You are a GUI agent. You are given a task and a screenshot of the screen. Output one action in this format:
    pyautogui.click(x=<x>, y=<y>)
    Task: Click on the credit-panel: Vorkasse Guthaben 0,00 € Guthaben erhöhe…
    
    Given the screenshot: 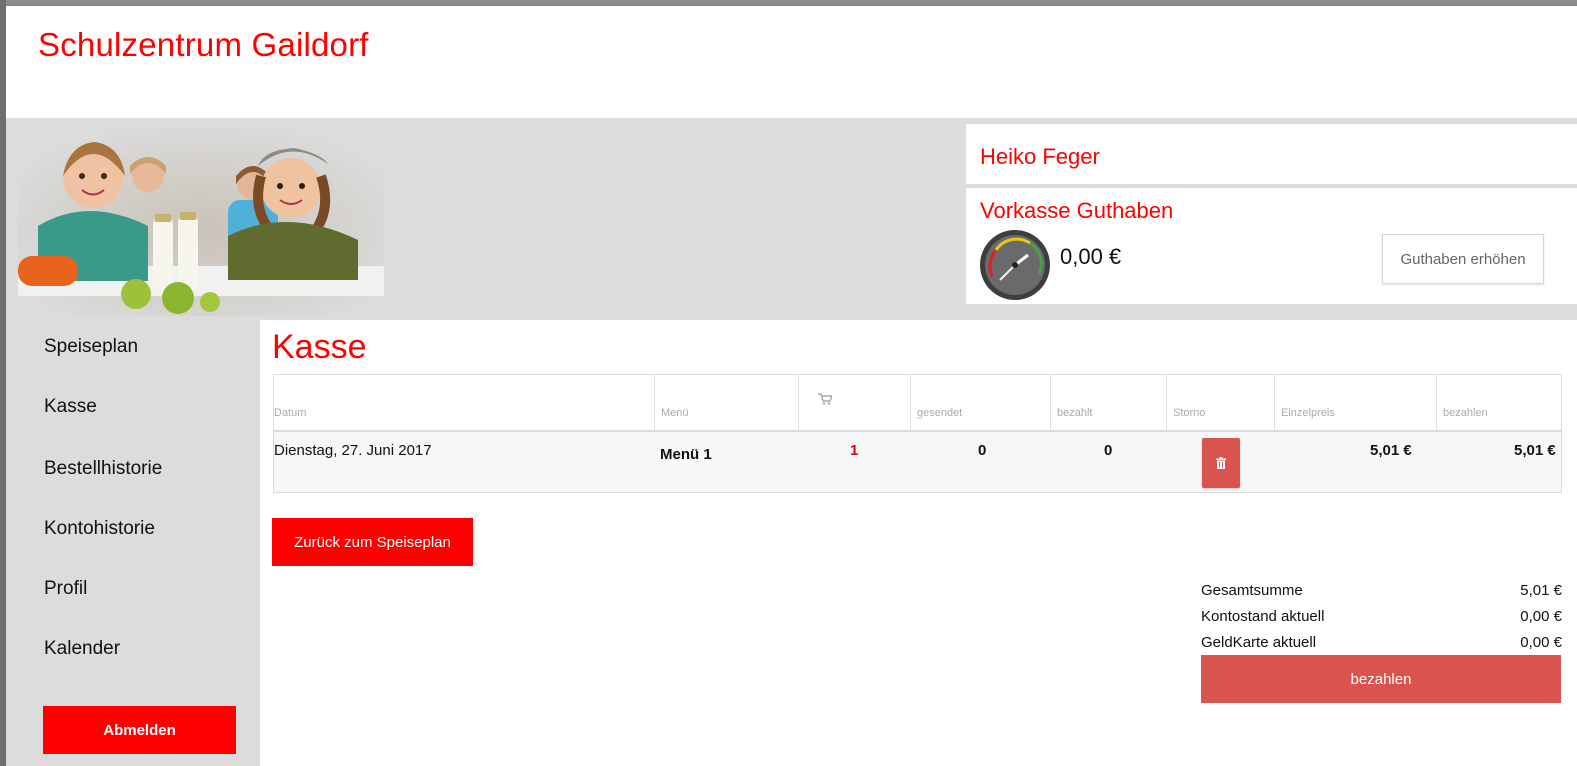 What is the action you would take?
    pyautogui.click(x=1271, y=246)
    